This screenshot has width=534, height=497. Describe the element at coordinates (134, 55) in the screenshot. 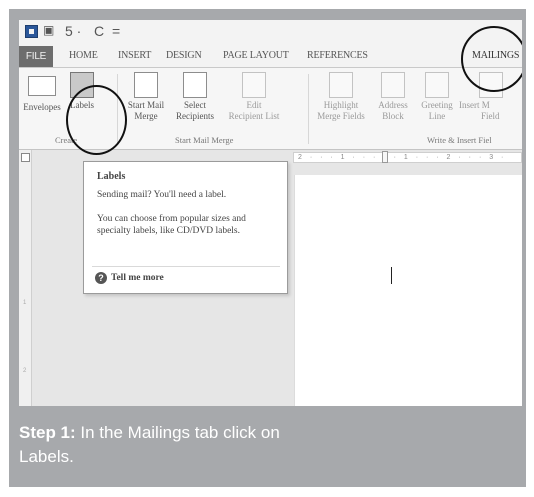

I see `tab-insert: INSERT` at that location.